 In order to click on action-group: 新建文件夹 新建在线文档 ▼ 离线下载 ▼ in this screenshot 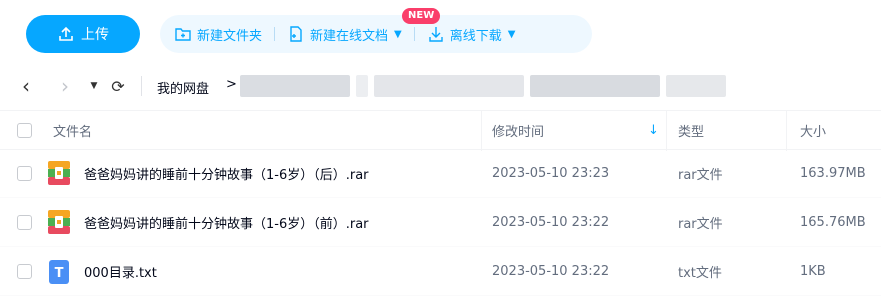, I will do `click(376, 34)`.